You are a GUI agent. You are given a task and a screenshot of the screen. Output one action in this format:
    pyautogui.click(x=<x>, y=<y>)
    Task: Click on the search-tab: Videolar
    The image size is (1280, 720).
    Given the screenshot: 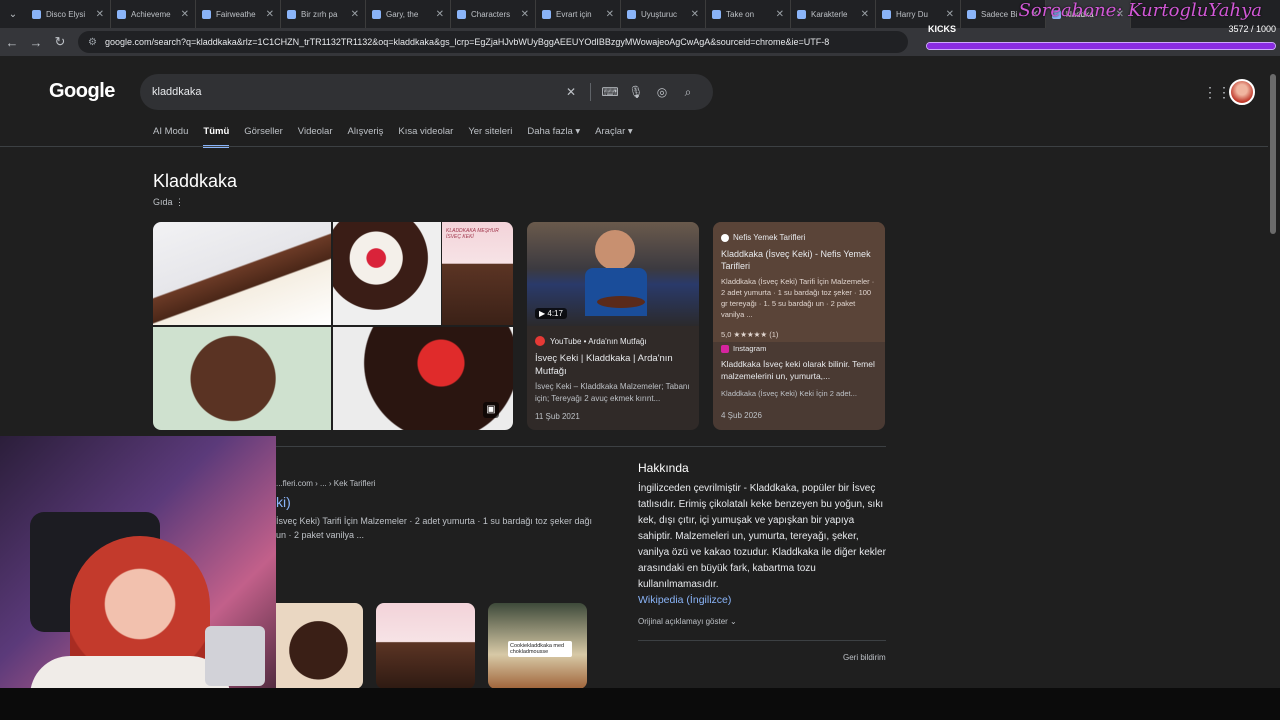 What is the action you would take?
    pyautogui.click(x=315, y=137)
    